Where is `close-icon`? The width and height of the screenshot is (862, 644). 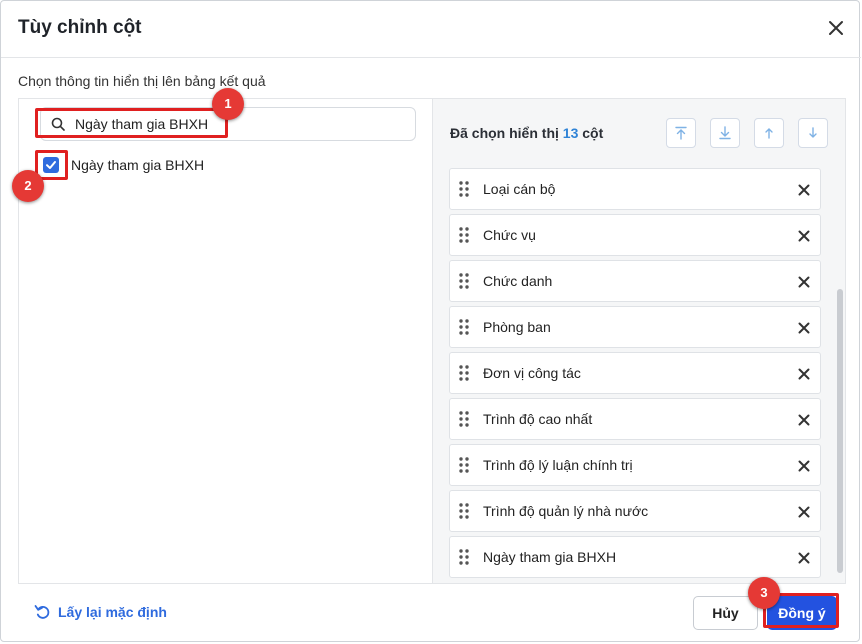
close-icon is located at coordinates (836, 28).